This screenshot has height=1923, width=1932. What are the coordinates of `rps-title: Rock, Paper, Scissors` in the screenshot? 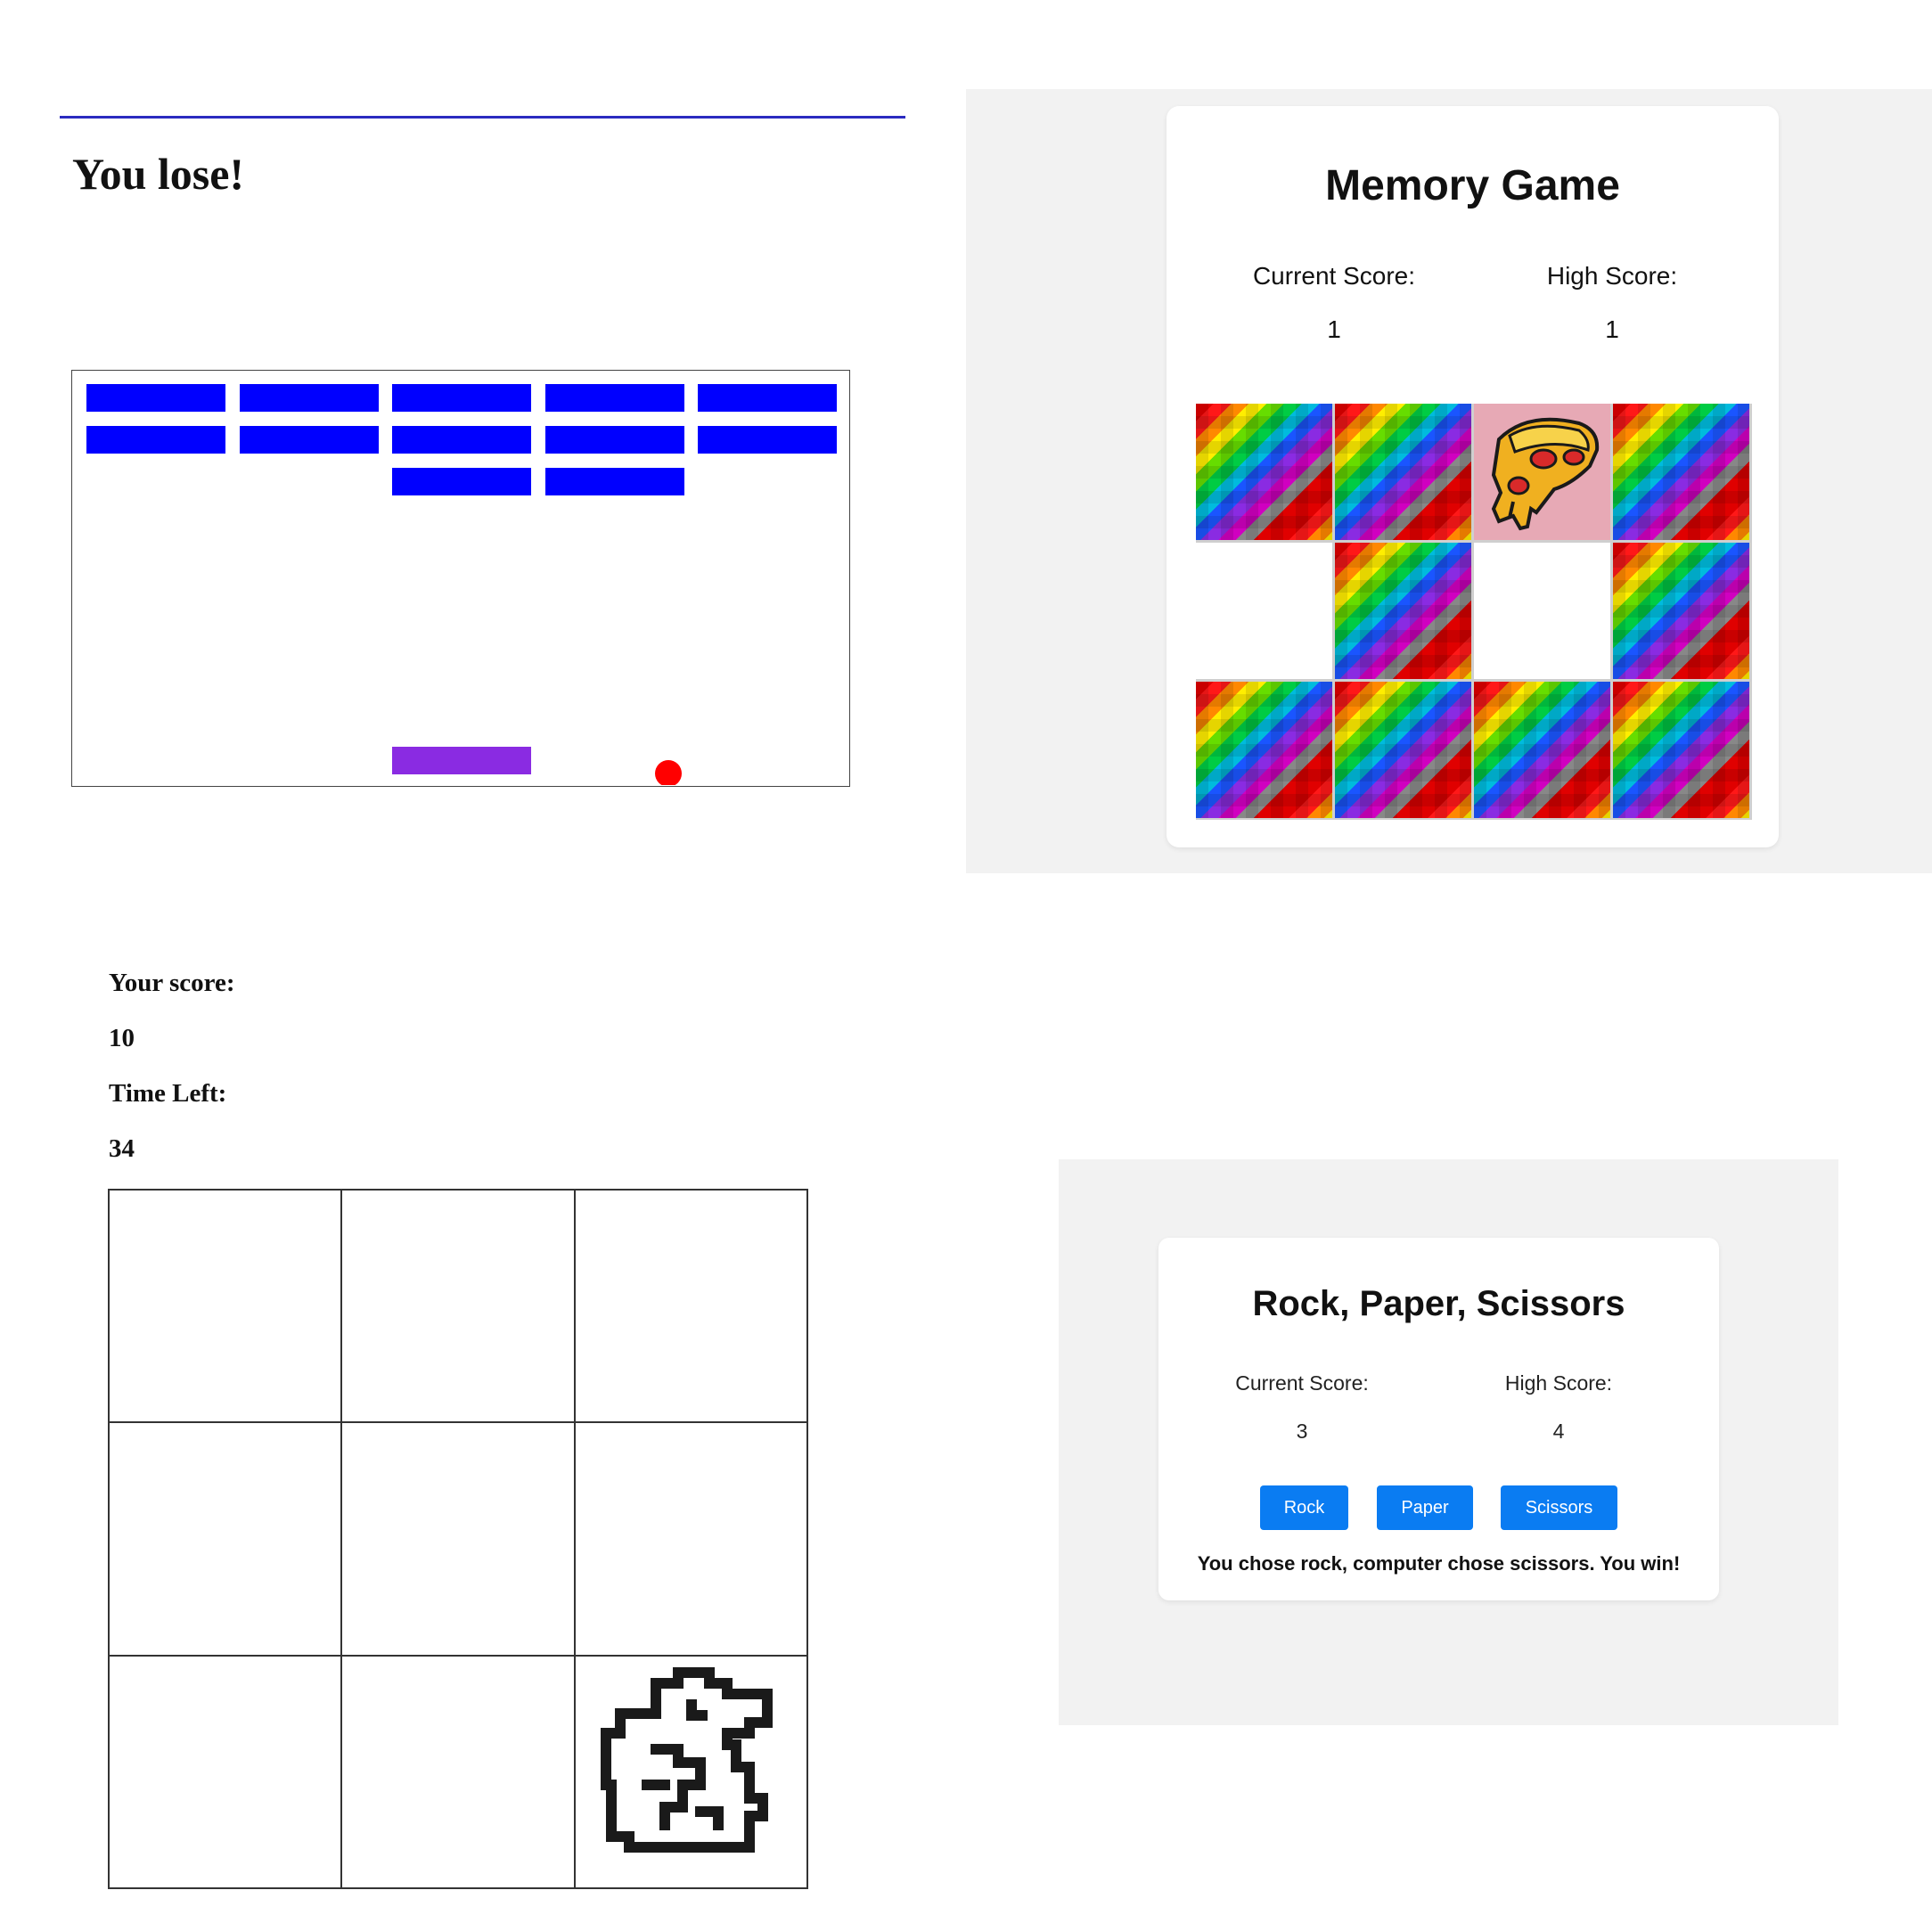 It's located at (1438, 1303).